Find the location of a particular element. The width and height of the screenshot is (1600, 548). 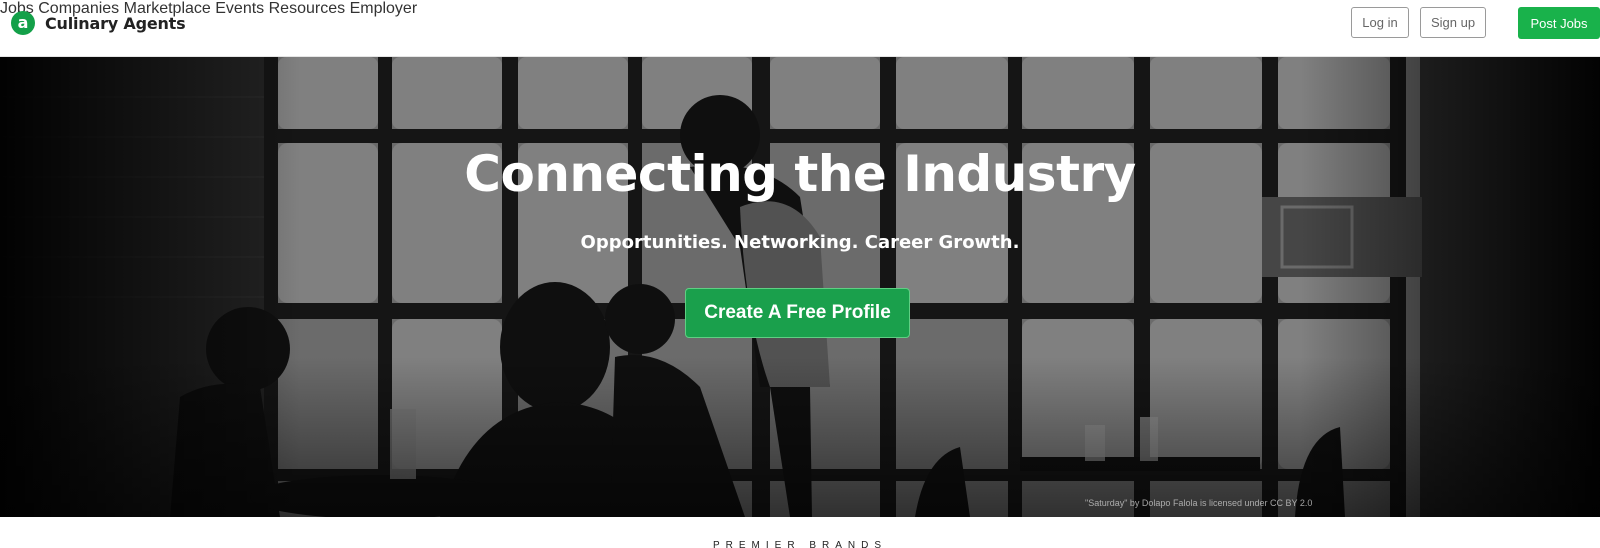

create-free-profile-button: Create A Free Profile is located at coordinates (797, 313).